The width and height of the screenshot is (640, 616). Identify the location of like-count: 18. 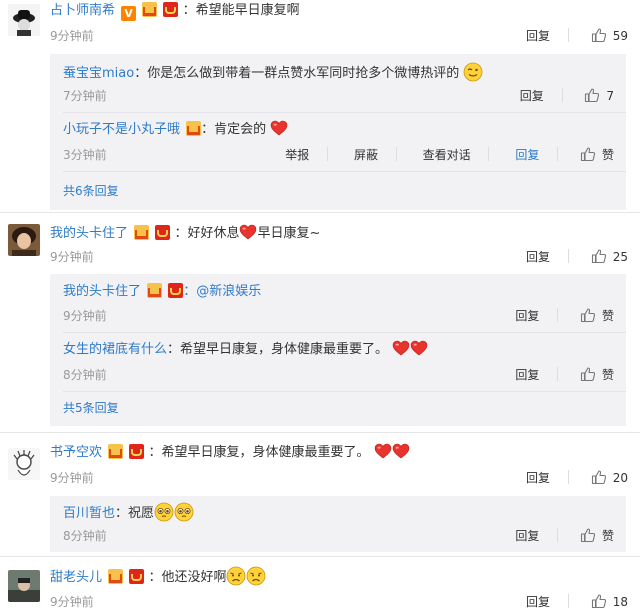
(620, 602).